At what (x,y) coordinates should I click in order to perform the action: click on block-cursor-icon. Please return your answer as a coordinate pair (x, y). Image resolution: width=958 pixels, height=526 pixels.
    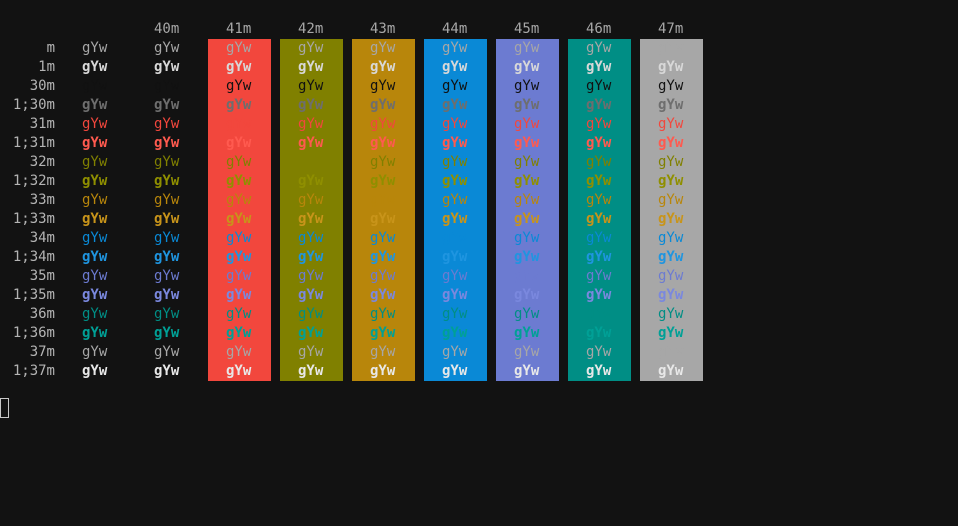
    Looking at the image, I should click on (4, 408).